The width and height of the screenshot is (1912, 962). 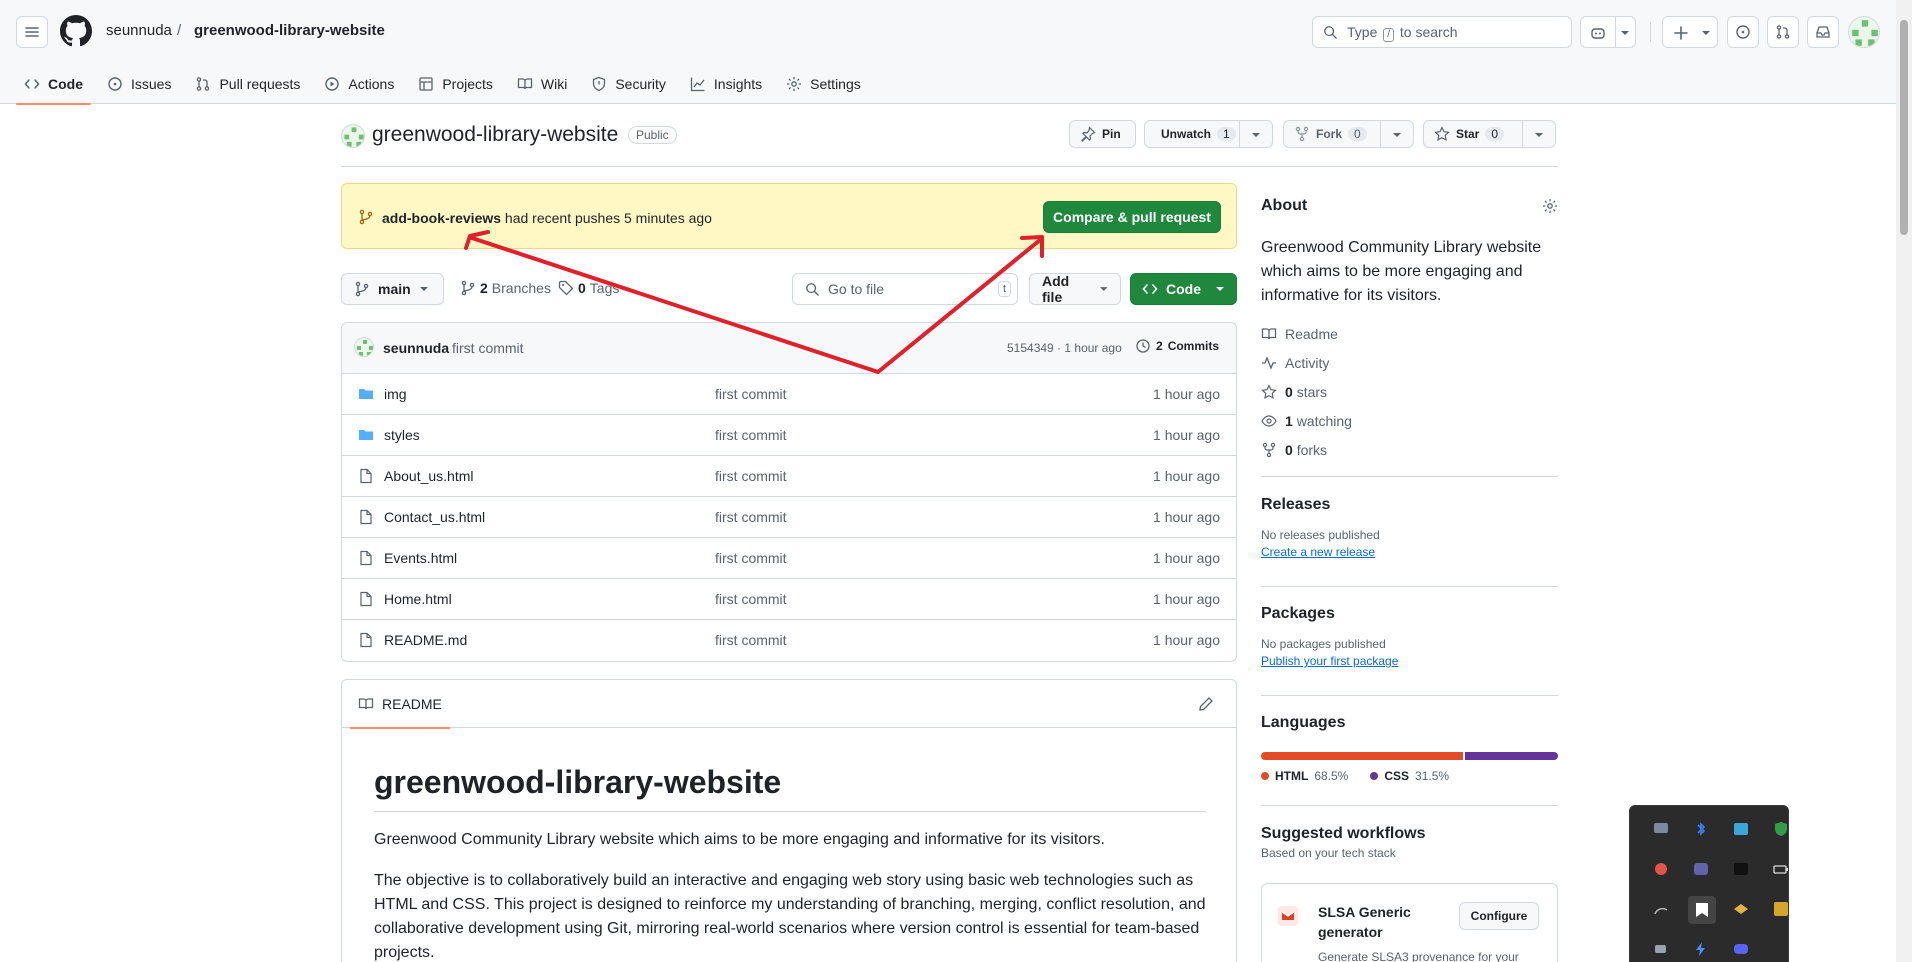 What do you see at coordinates (1741, 949) in the screenshot?
I see `discord-icon` at bounding box center [1741, 949].